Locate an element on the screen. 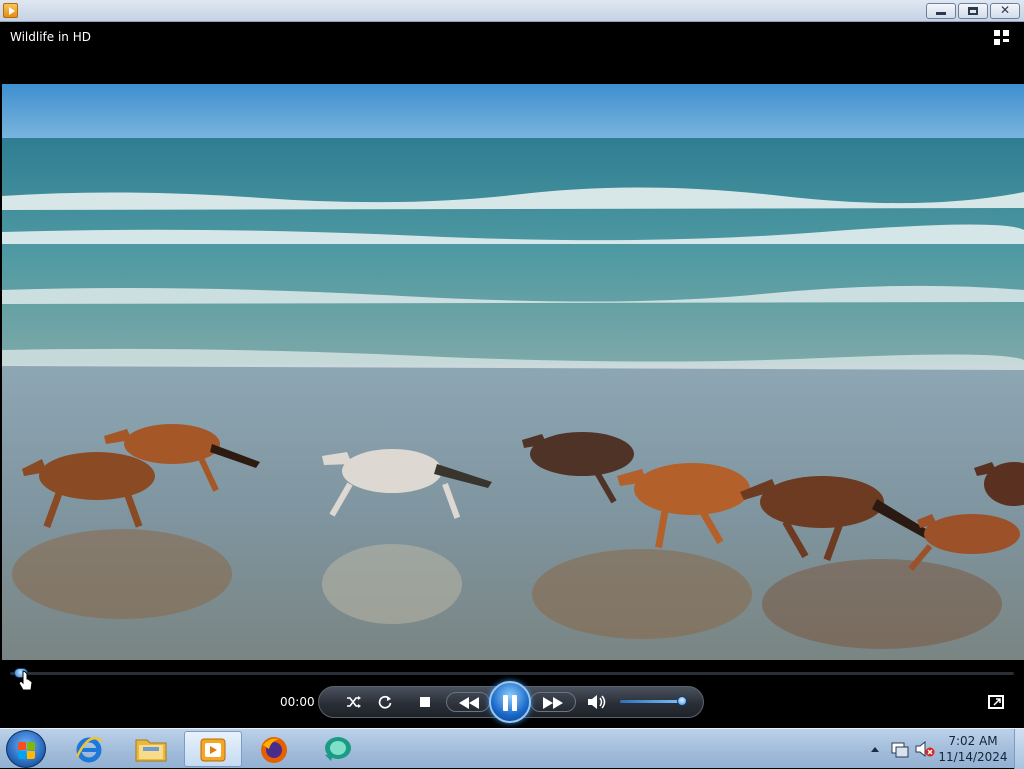 This screenshot has height=769, width=1024. repeat-icon is located at coordinates (385, 702).